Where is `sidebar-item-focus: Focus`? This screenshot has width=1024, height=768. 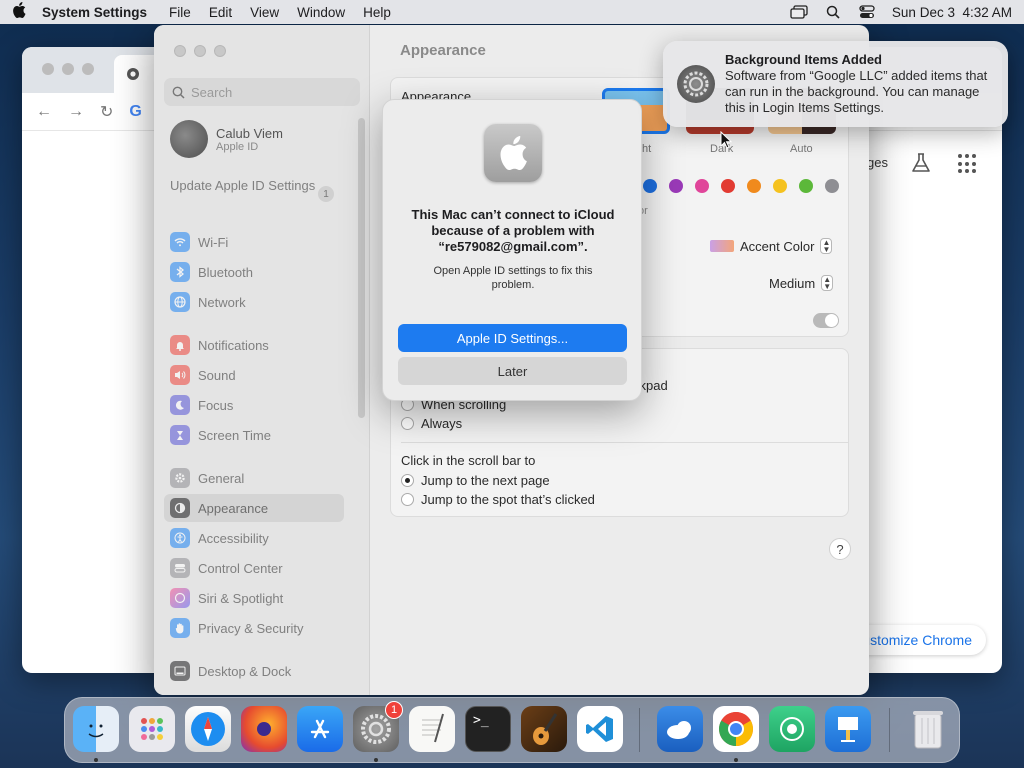 sidebar-item-focus: Focus is located at coordinates (254, 405).